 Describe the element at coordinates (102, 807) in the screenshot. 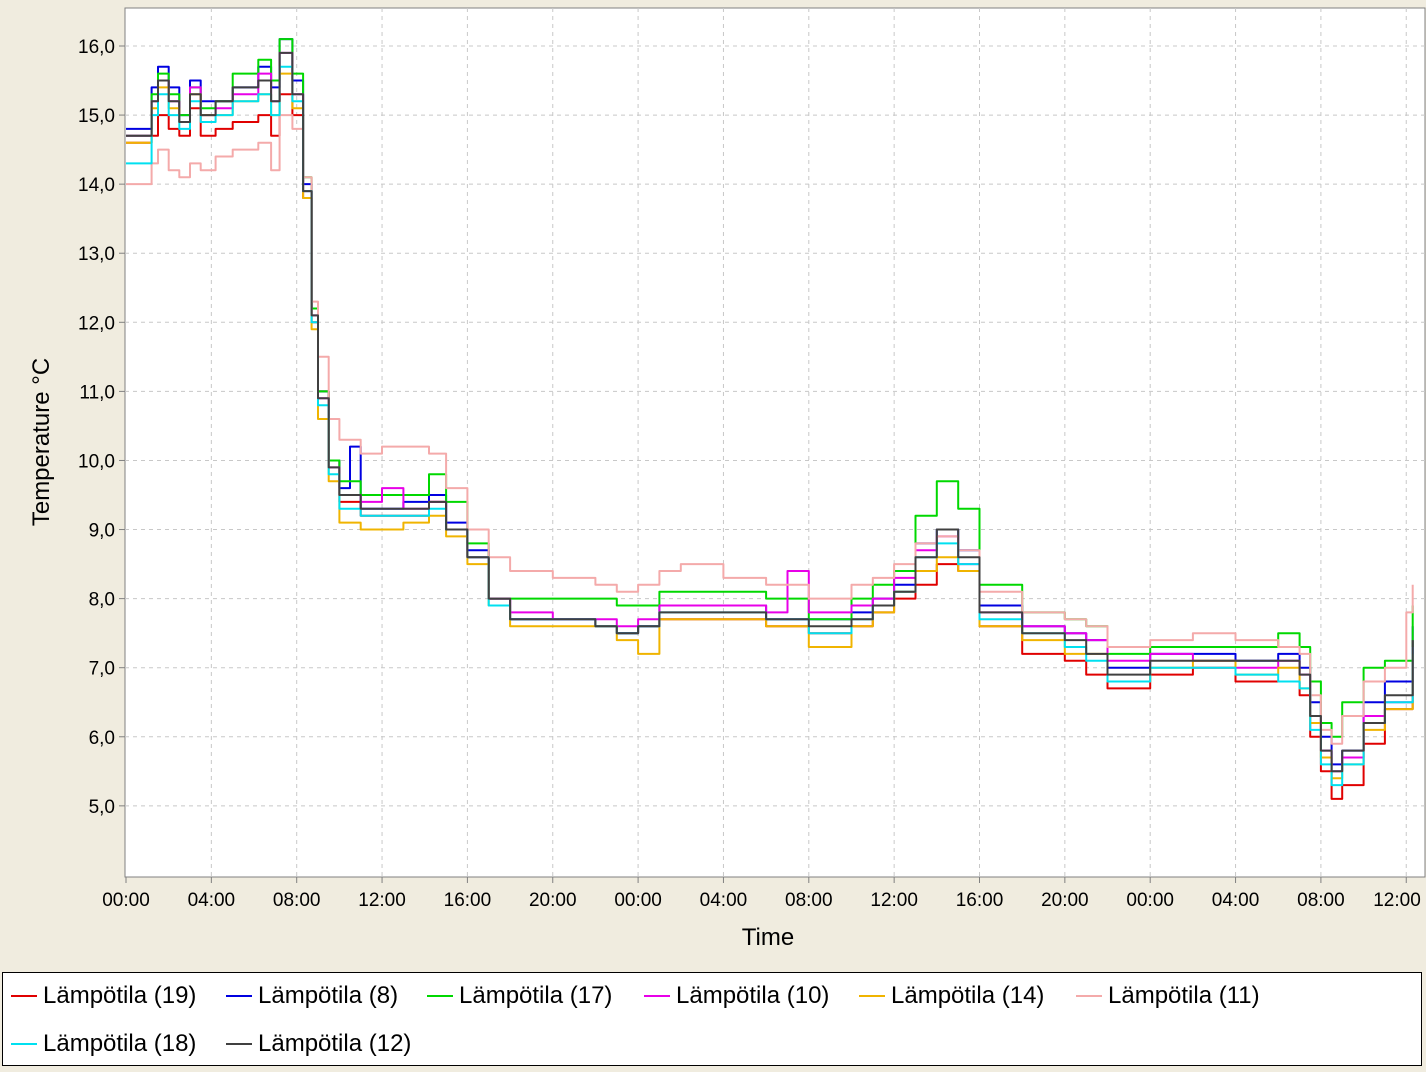

I see `y-tick-label: 5,0` at that location.